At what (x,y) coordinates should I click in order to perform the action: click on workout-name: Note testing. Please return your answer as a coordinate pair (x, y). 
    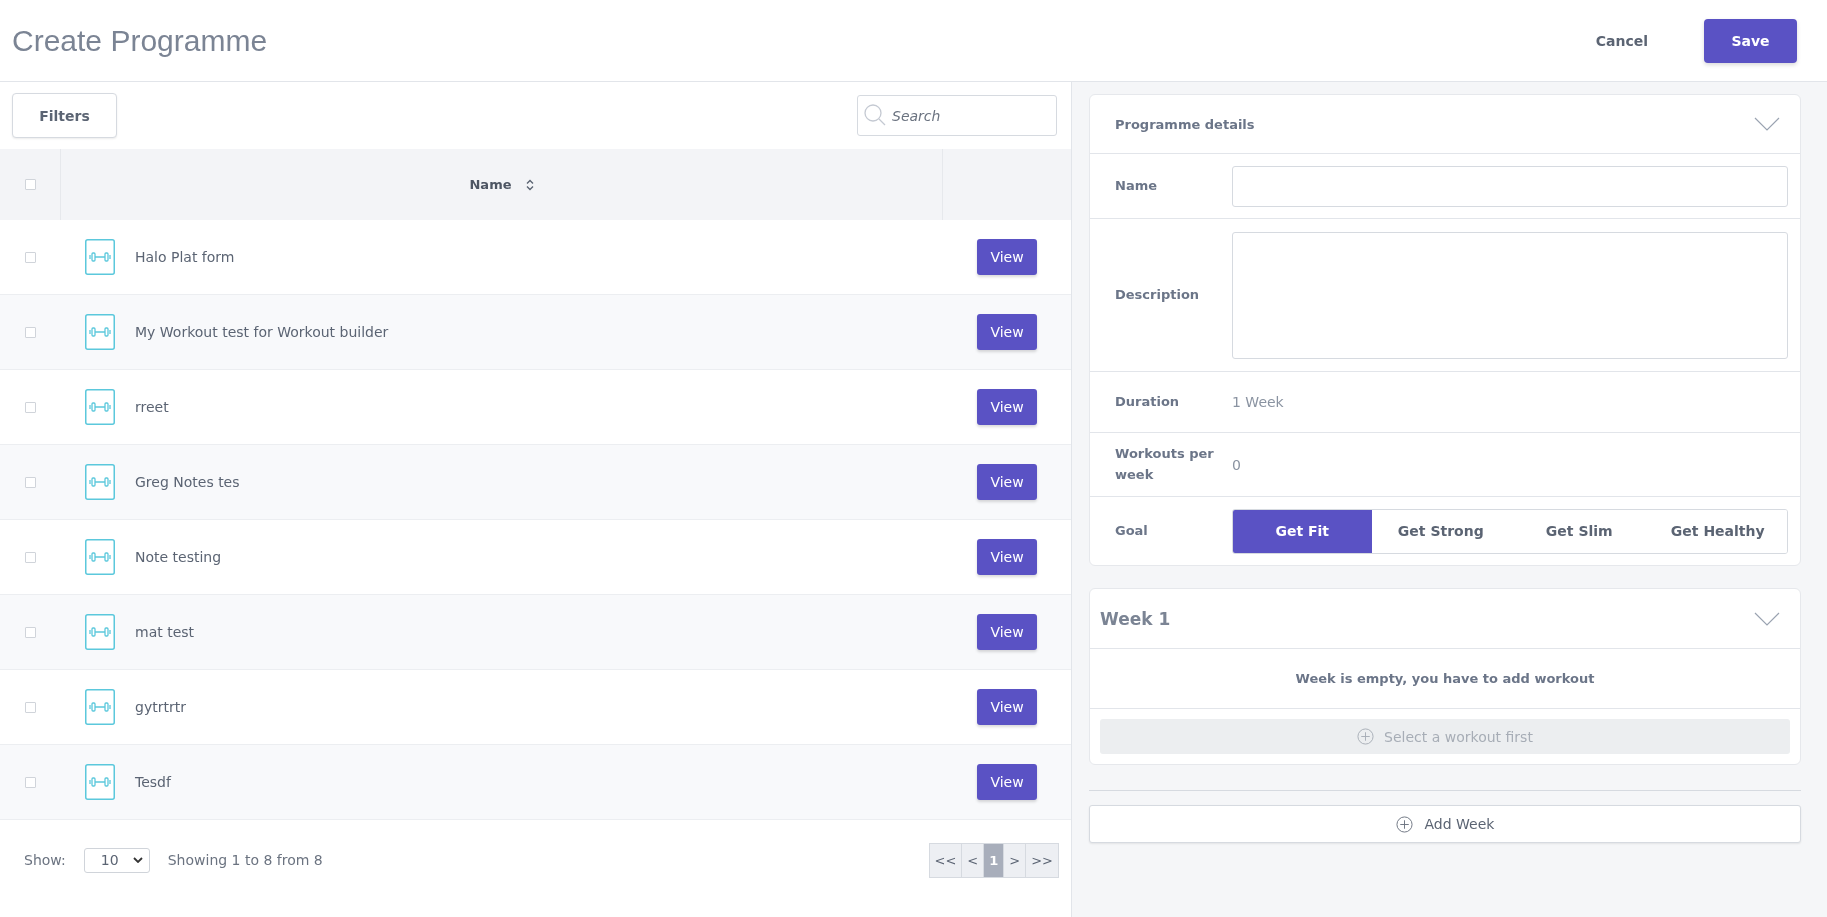
    Looking at the image, I should click on (178, 557).